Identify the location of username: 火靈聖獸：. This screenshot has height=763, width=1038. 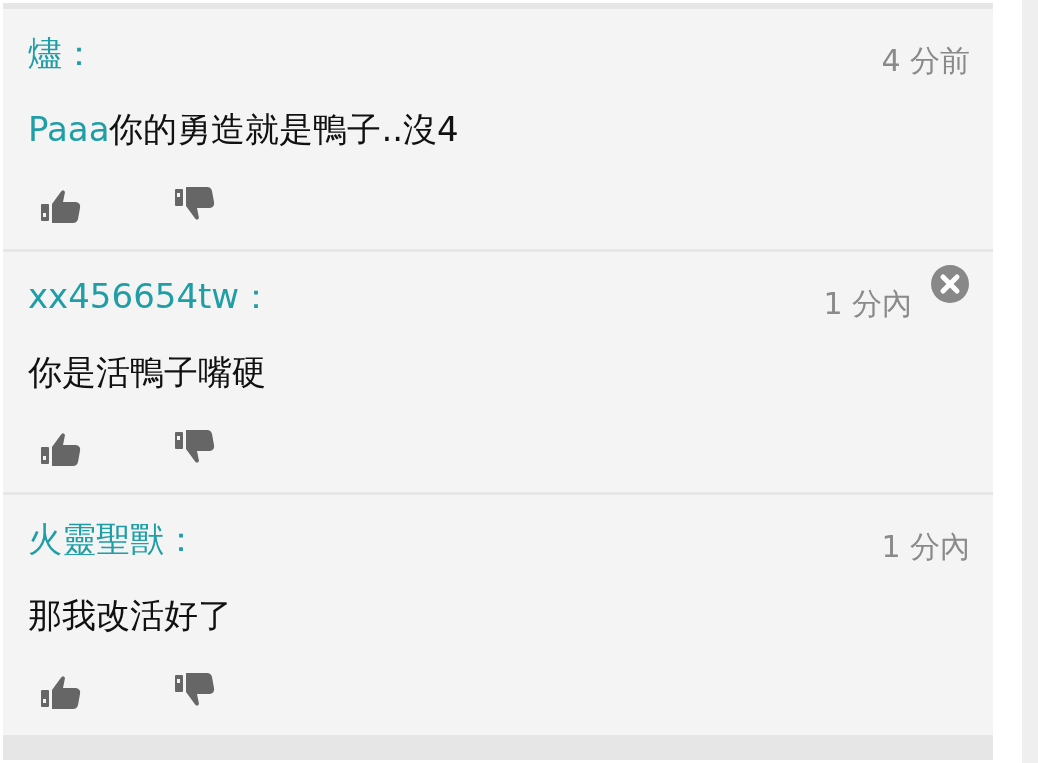
(455, 539).